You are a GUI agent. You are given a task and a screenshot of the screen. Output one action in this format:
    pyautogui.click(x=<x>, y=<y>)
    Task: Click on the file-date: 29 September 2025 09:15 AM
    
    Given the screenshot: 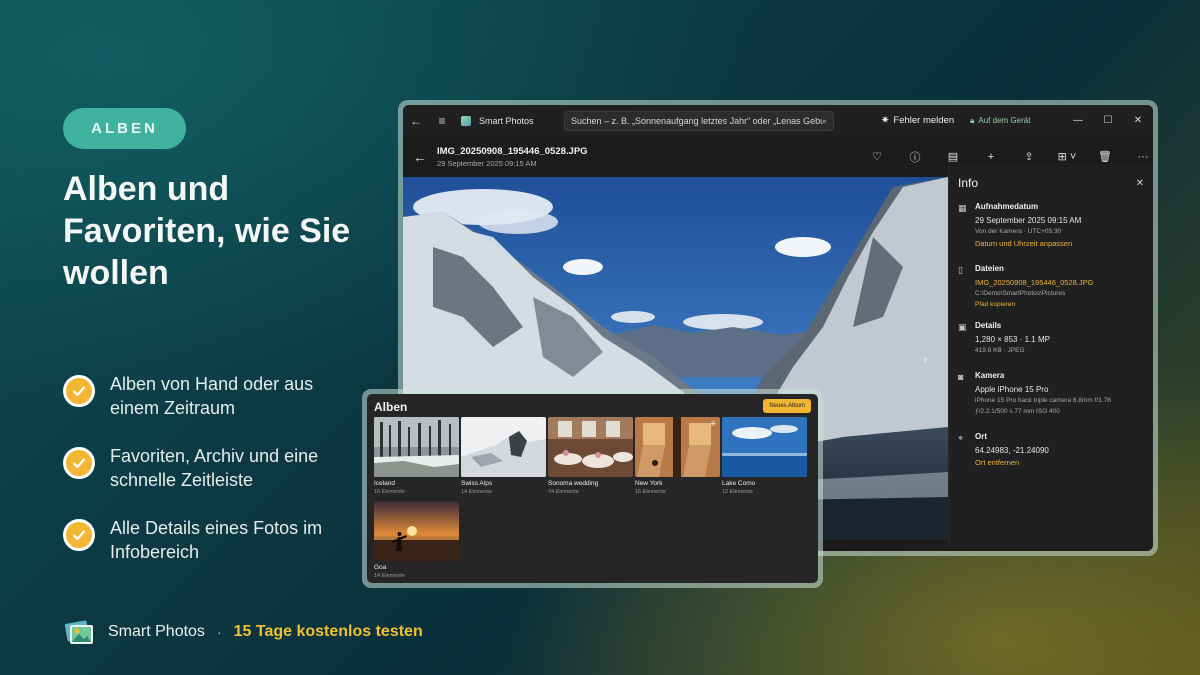 What is the action you would take?
    pyautogui.click(x=487, y=163)
    